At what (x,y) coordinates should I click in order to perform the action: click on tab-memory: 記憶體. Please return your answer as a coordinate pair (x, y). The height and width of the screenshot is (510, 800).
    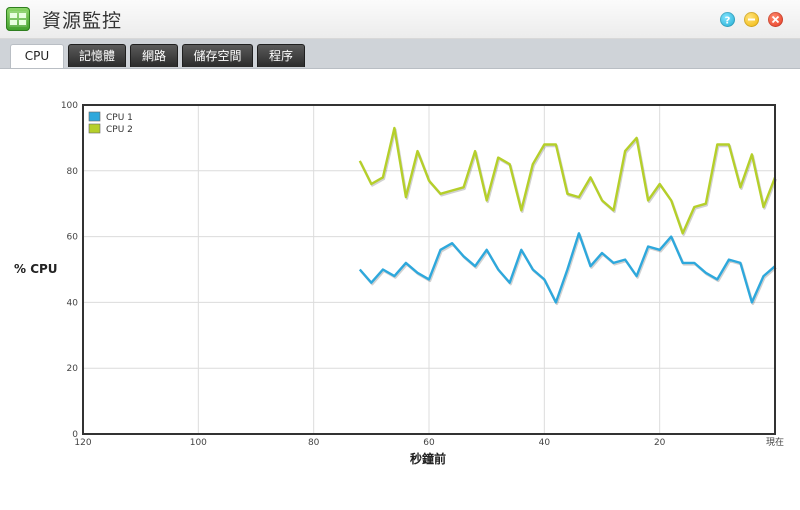
    Looking at the image, I should click on (97, 55).